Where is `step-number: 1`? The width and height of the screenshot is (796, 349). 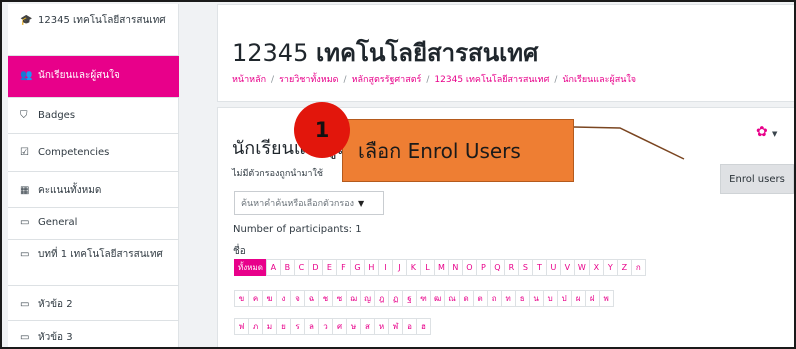 step-number: 1 is located at coordinates (322, 130).